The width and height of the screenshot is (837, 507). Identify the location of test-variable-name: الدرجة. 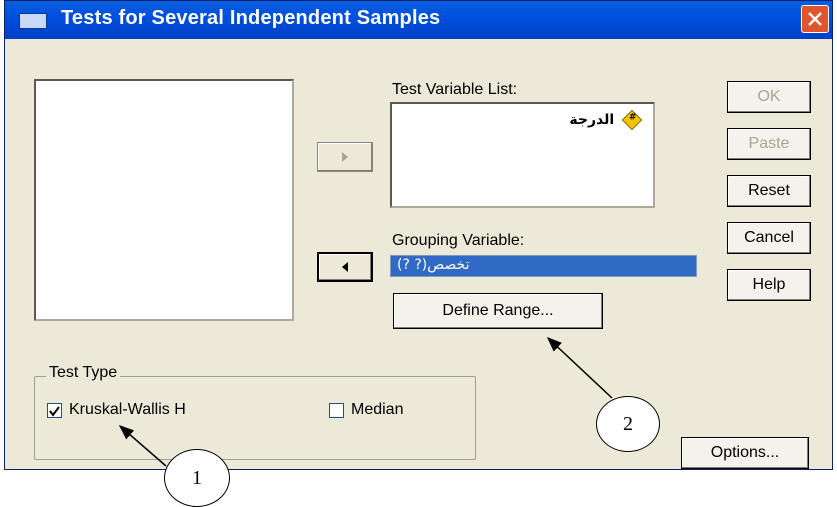
(592, 120).